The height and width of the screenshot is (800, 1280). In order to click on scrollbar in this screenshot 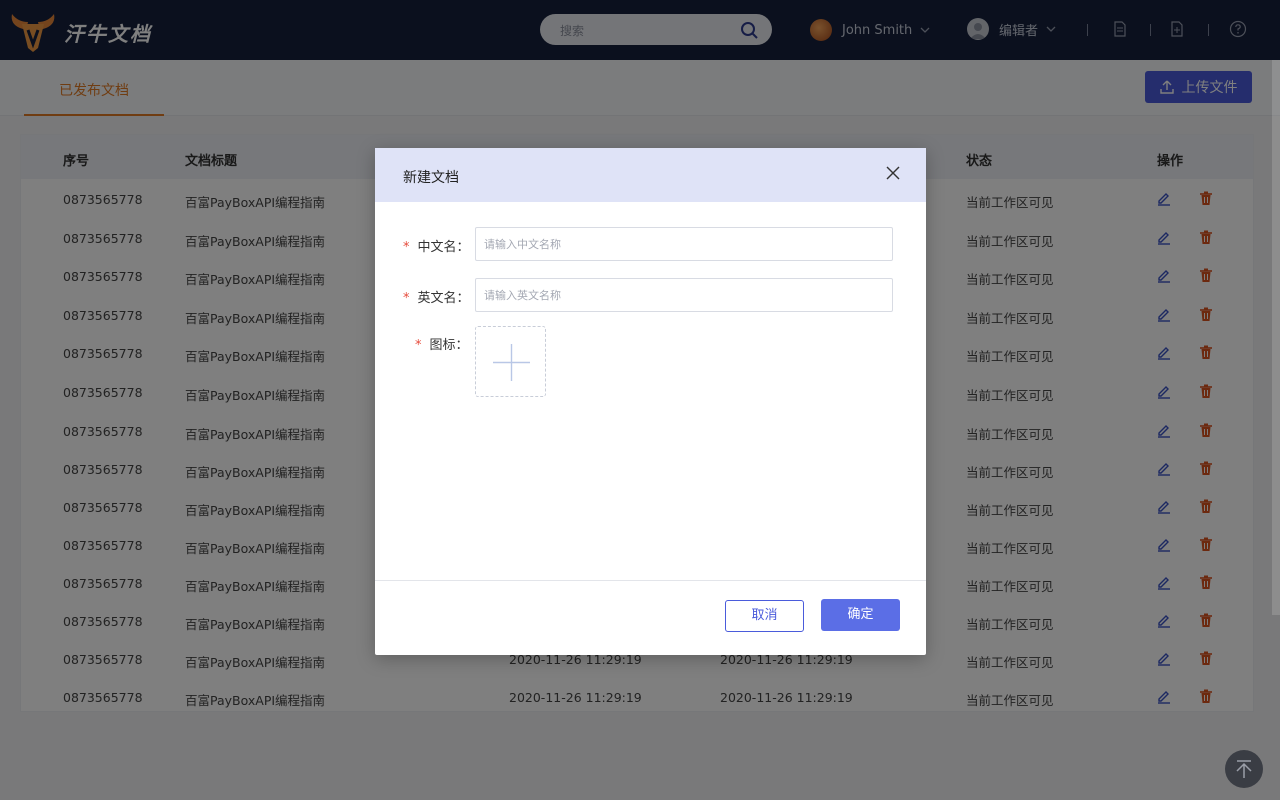, I will do `click(1276, 337)`.